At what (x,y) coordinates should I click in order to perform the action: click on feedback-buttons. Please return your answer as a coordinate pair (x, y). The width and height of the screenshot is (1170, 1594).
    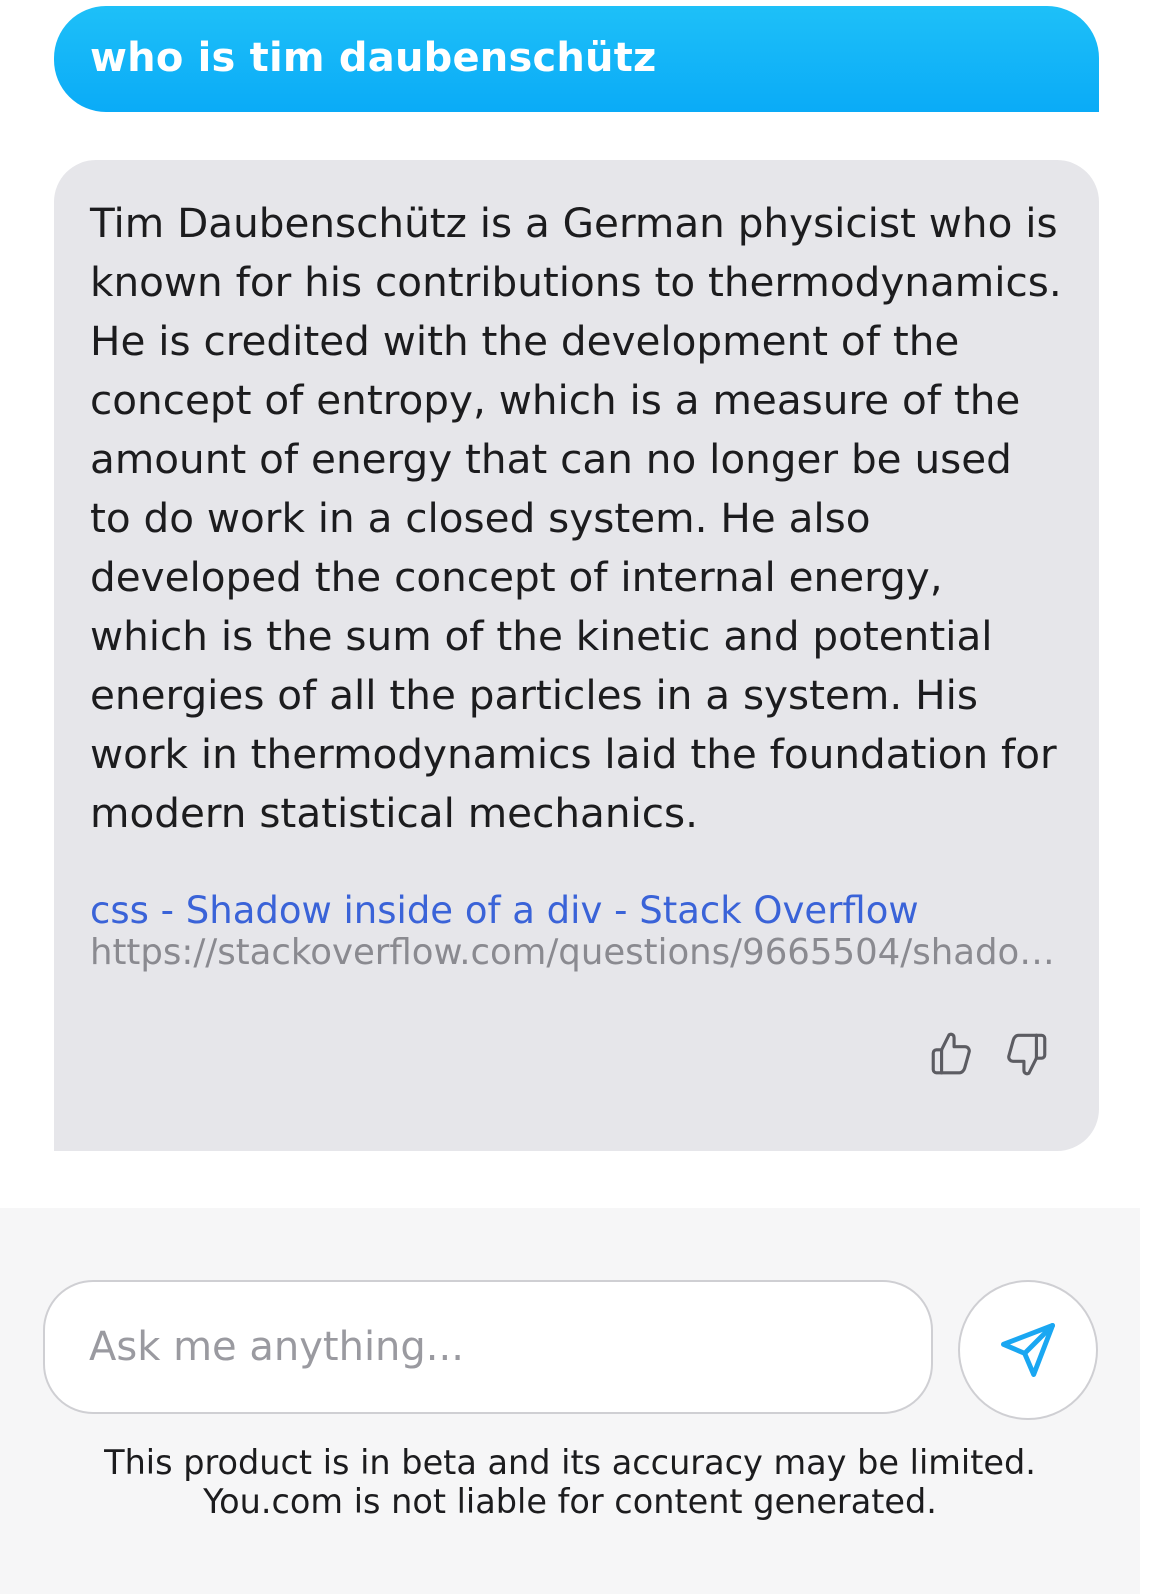
    Looking at the image, I should click on (989, 1054).